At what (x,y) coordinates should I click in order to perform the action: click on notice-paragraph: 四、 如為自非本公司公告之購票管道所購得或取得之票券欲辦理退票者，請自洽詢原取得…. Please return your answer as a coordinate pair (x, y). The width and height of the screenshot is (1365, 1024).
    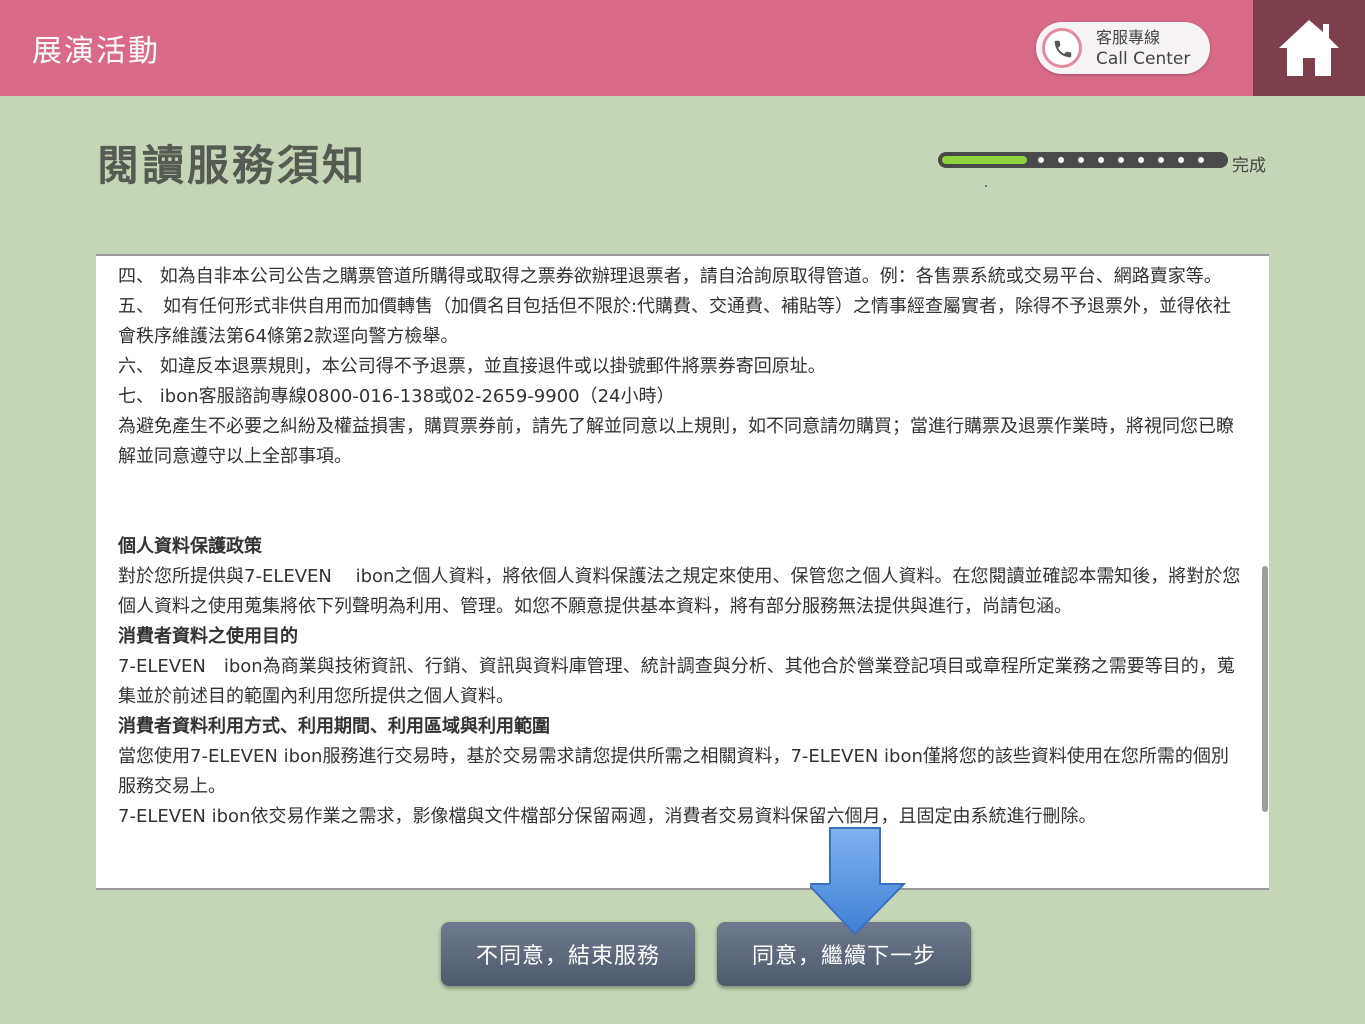
    Looking at the image, I should click on (670, 276).